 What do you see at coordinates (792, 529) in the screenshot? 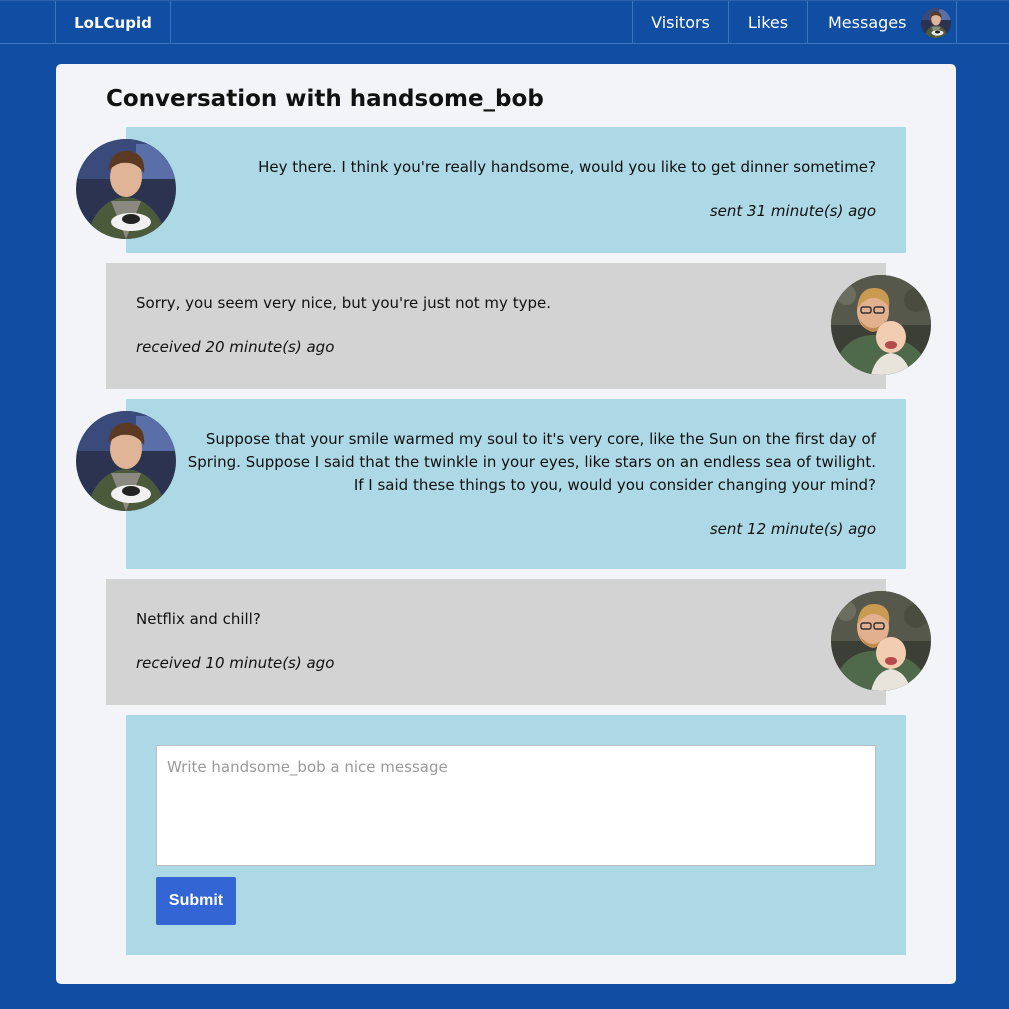
I see `message-timestamp: sent 12 minute(s) ago` at bounding box center [792, 529].